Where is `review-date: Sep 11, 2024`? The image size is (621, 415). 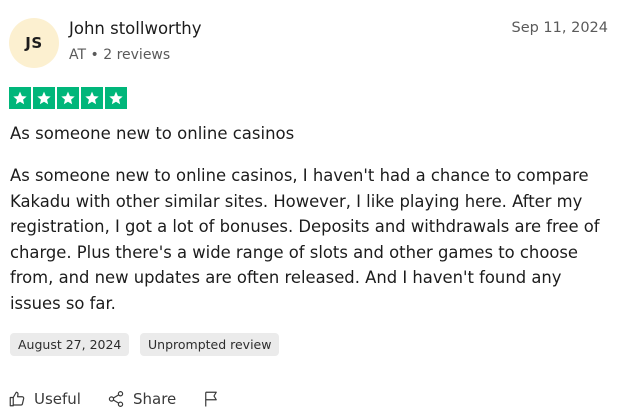 review-date: Sep 11, 2024 is located at coordinates (559, 28).